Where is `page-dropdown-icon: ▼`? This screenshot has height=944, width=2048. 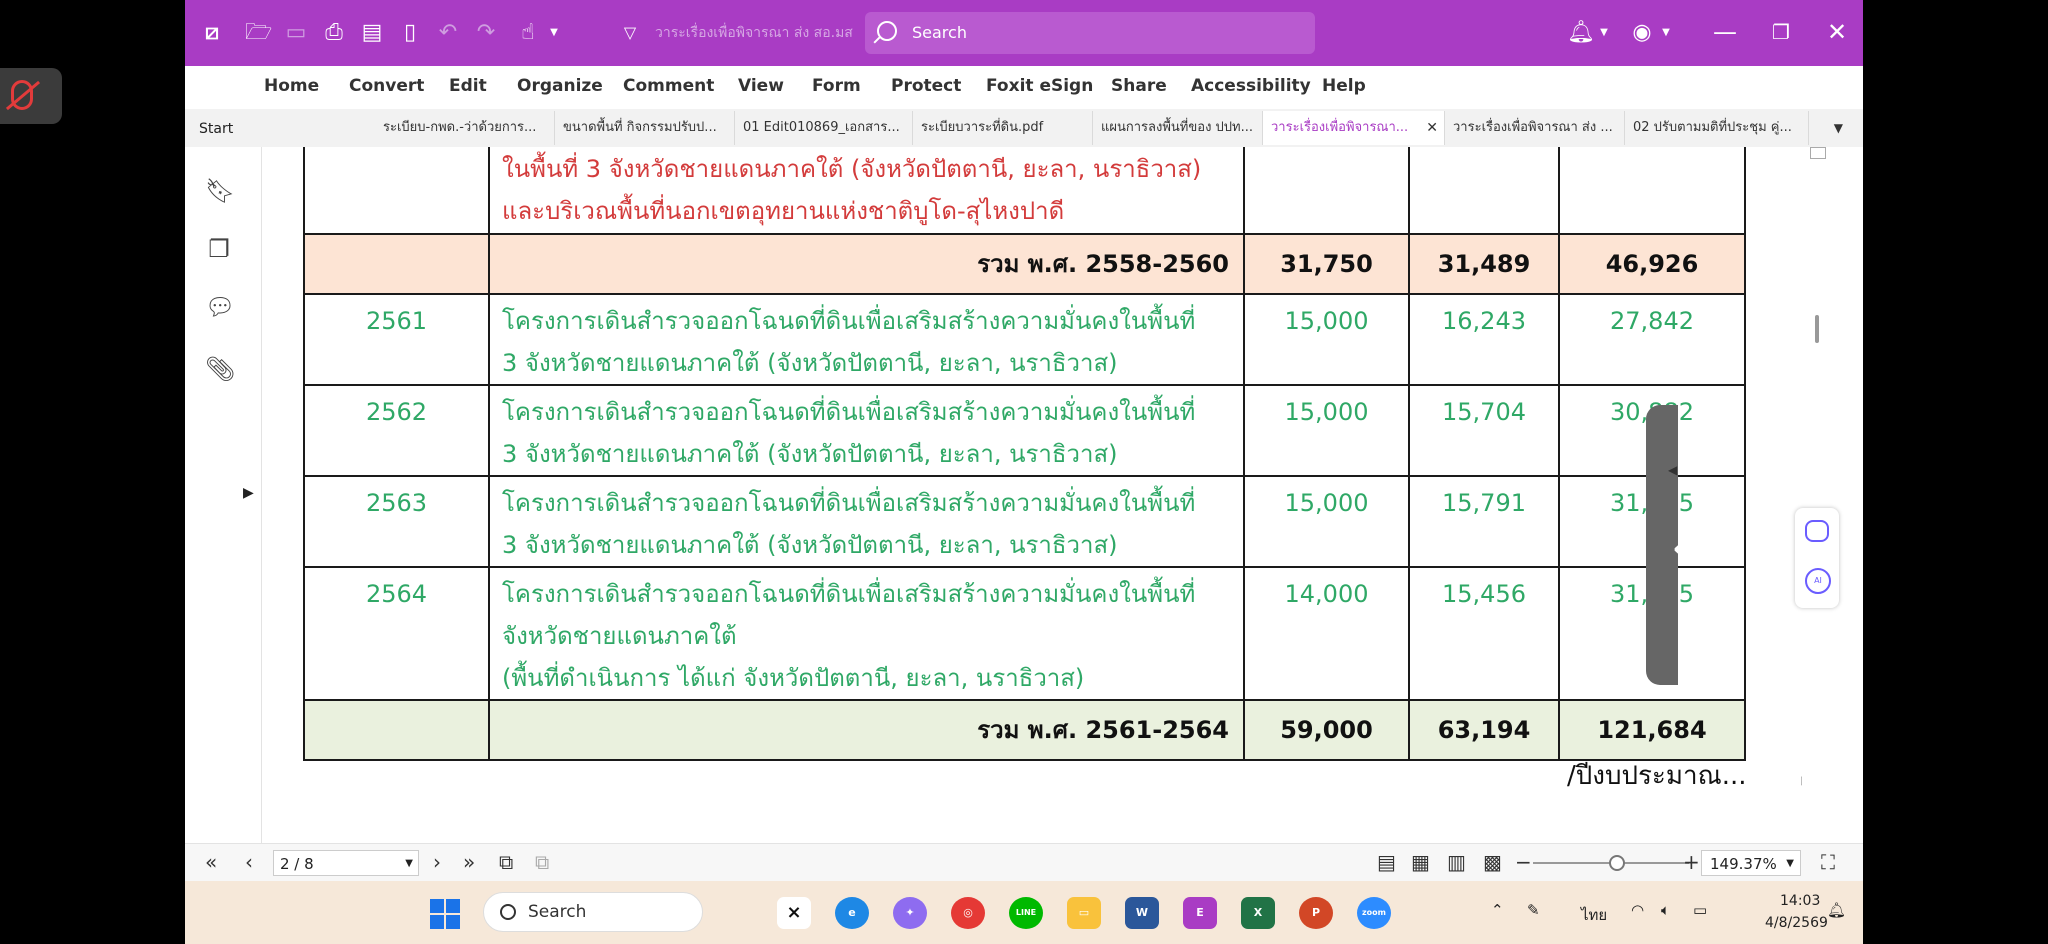 page-dropdown-icon: ▼ is located at coordinates (409, 864).